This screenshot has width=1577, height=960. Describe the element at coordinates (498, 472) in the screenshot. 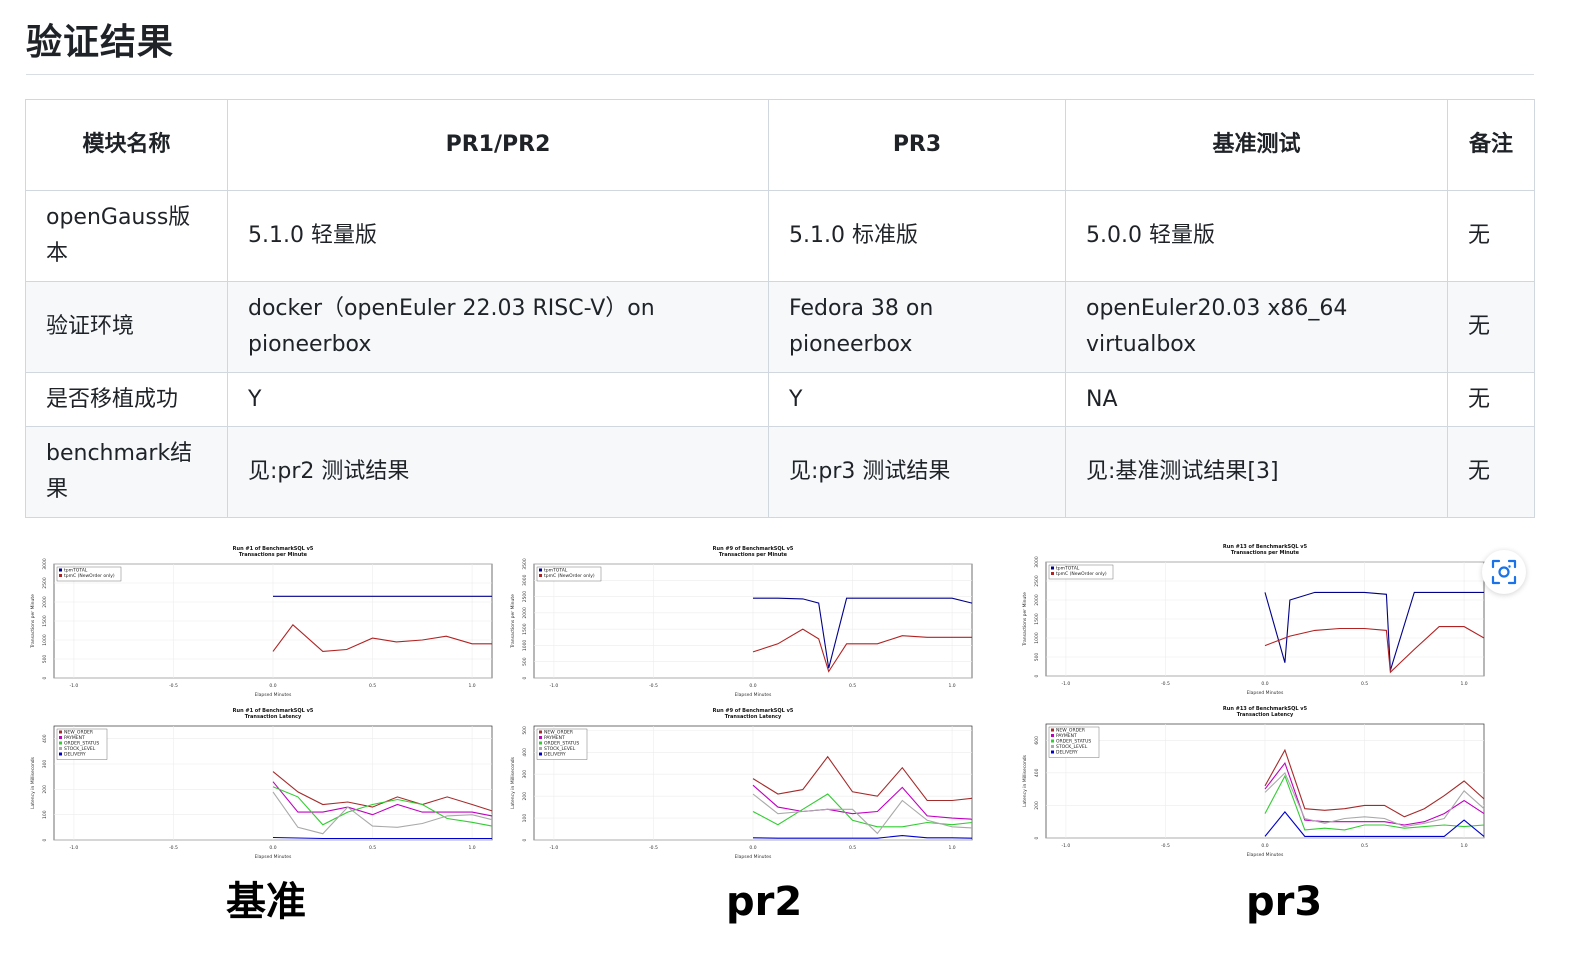

I see `table-cell: 见:pr2 测试结果` at that location.